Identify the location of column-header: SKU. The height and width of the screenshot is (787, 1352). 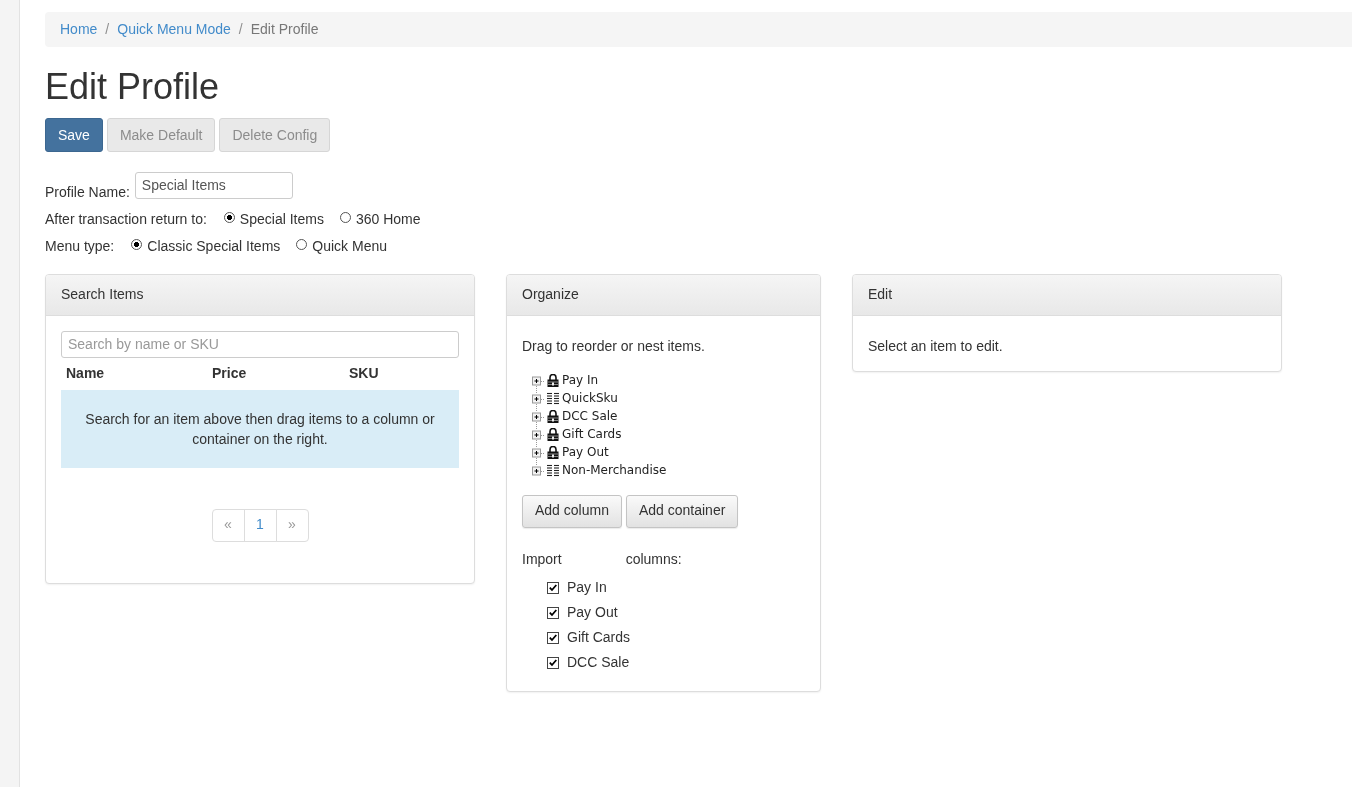
(364, 373).